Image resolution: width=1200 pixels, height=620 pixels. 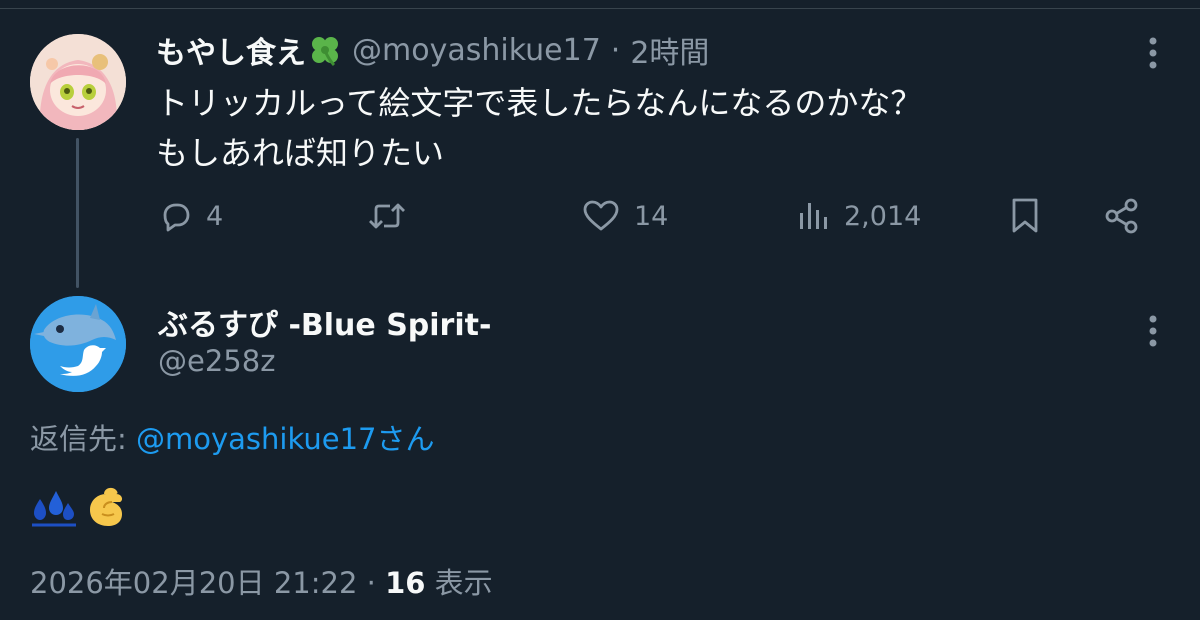 What do you see at coordinates (405, 583) in the screenshot?
I see `reply-view-count: 16` at bounding box center [405, 583].